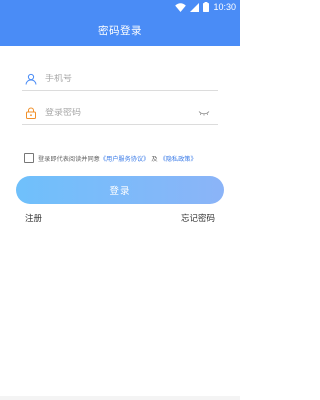 The width and height of the screenshot is (320, 400). What do you see at coordinates (120, 190) in the screenshot?
I see `login-button: 登录` at bounding box center [120, 190].